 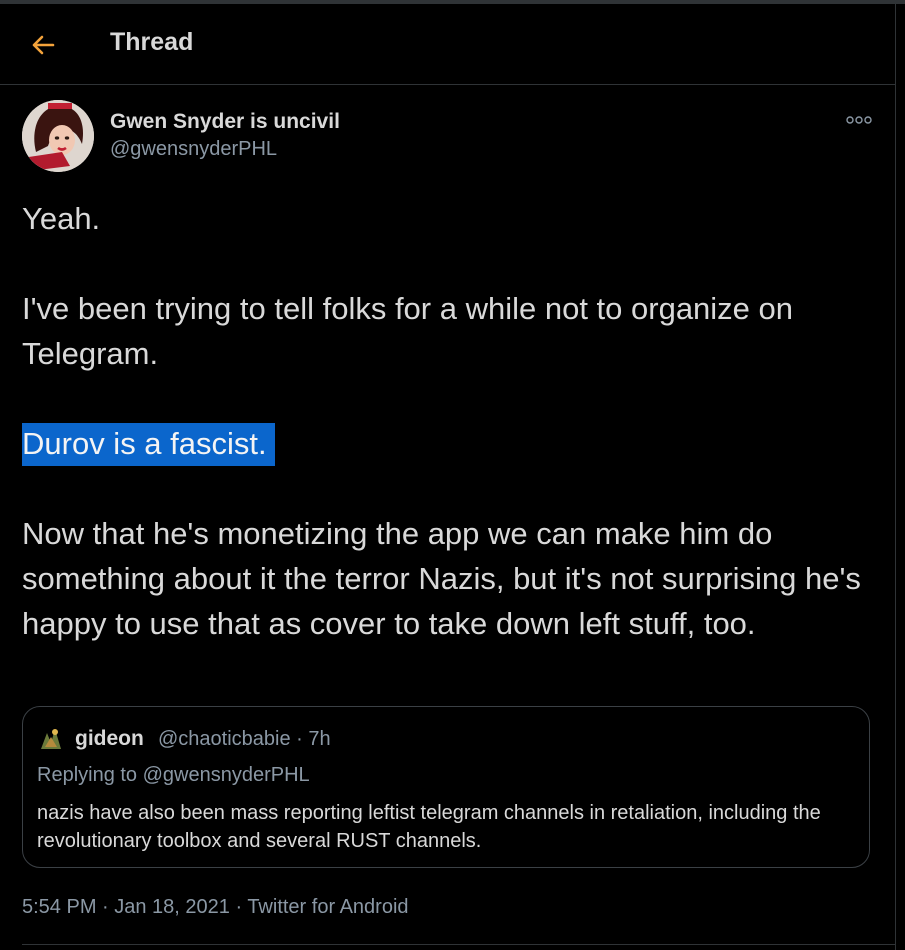 I want to click on more-options-button, so click(x=859, y=120).